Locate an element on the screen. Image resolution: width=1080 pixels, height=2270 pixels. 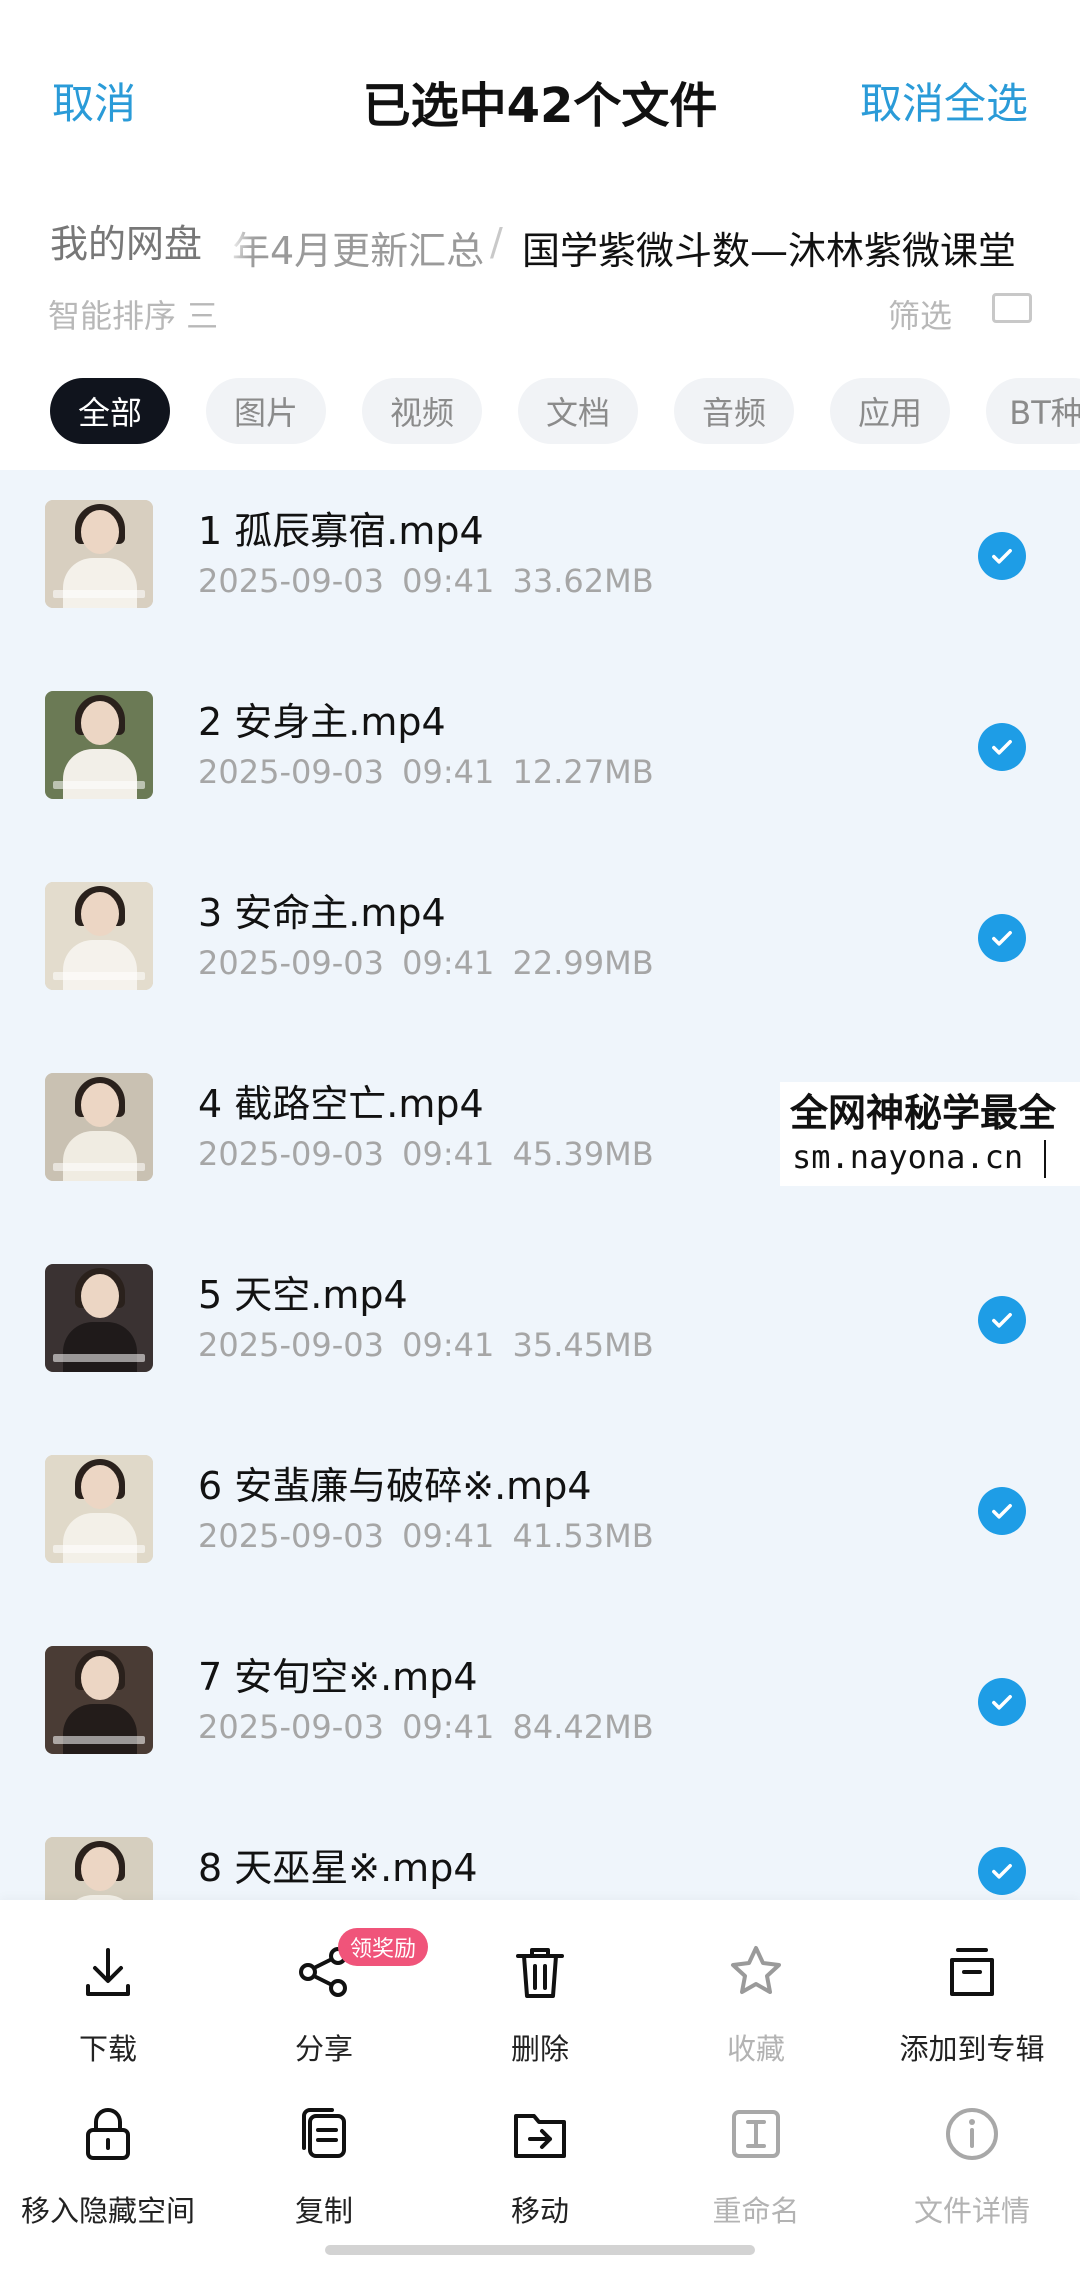
trash-button: 删除 is located at coordinates (540, 2005).